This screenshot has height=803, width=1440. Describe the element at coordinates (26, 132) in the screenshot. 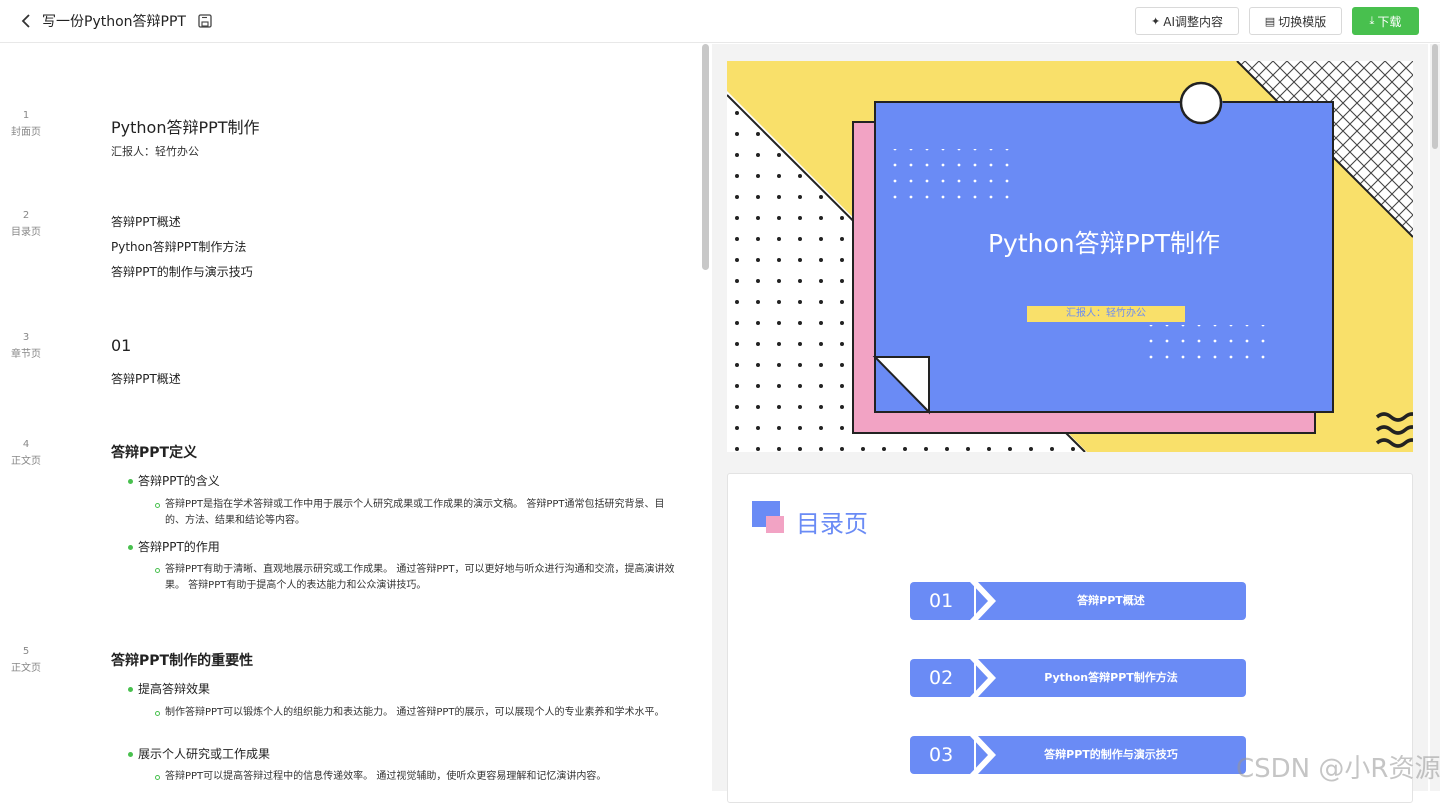

I see `page-type: 封面页` at that location.